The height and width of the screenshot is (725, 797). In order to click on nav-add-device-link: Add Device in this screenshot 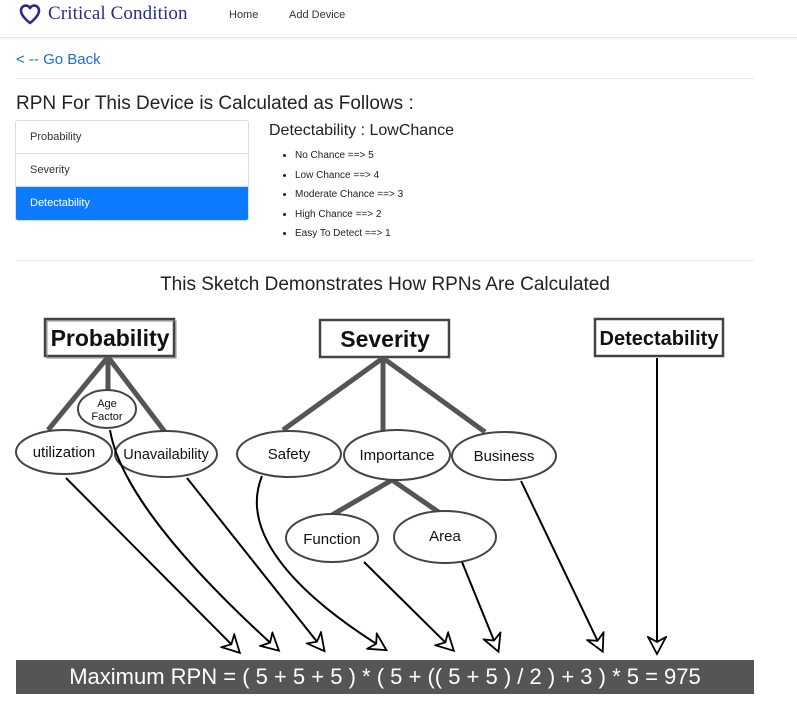, I will do `click(317, 15)`.